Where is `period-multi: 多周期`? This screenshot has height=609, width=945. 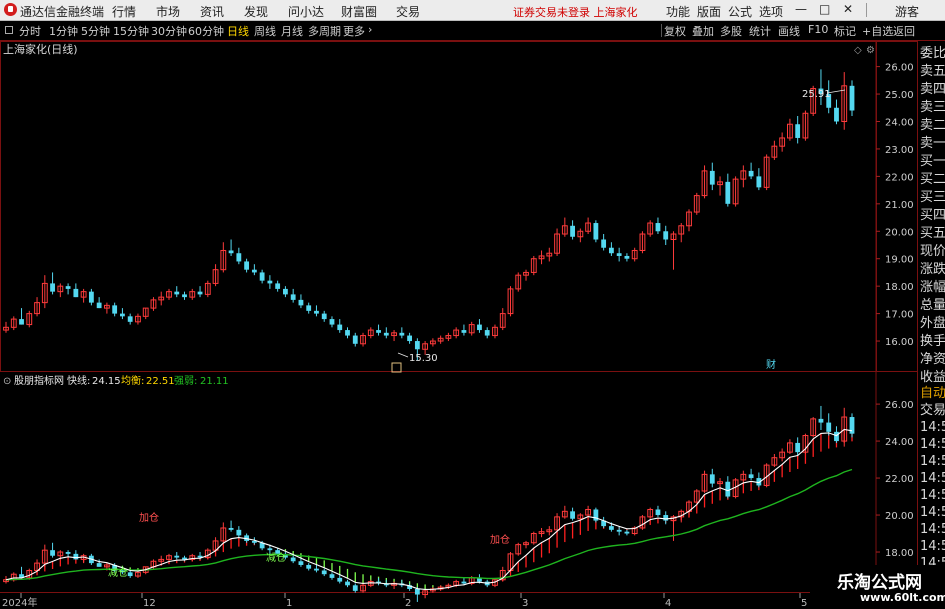 period-multi: 多周期 is located at coordinates (324, 31).